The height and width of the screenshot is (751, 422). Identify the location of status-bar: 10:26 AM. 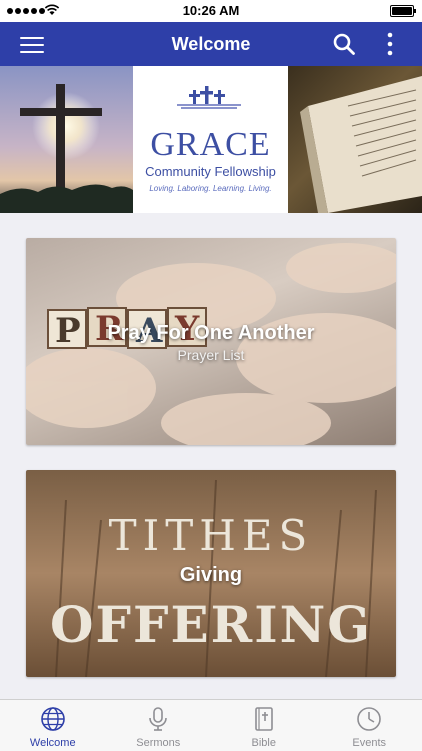
(211, 11).